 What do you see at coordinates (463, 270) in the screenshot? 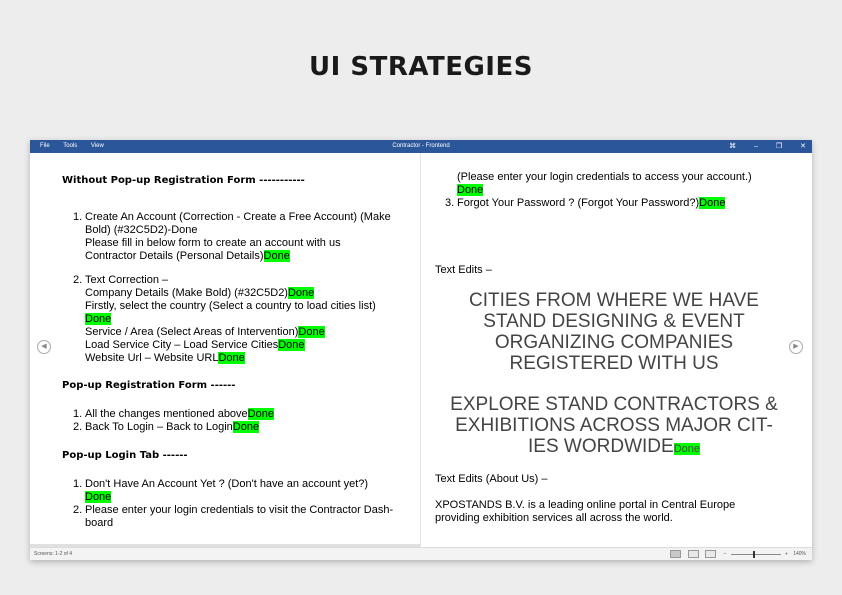
I see `text-edits-label: Text Edits –` at bounding box center [463, 270].